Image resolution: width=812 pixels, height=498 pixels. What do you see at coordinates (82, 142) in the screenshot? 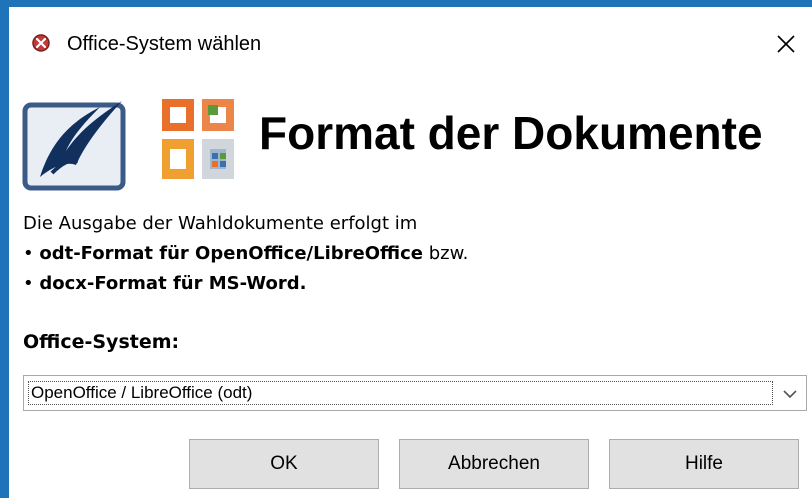
I see `openoffice-logo-icon` at bounding box center [82, 142].